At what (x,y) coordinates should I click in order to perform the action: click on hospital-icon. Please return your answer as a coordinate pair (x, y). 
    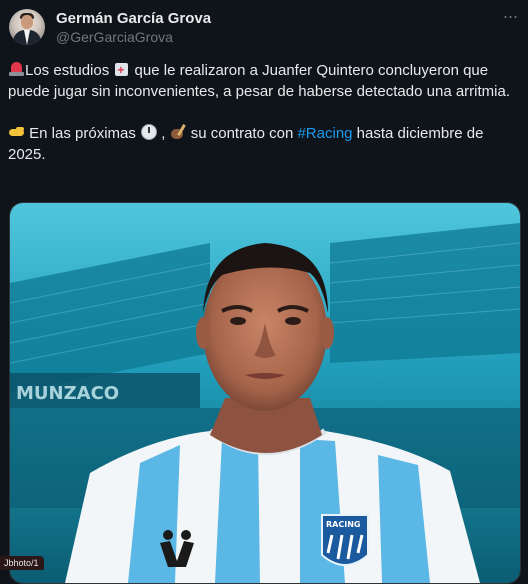
    Looking at the image, I should click on (121, 70).